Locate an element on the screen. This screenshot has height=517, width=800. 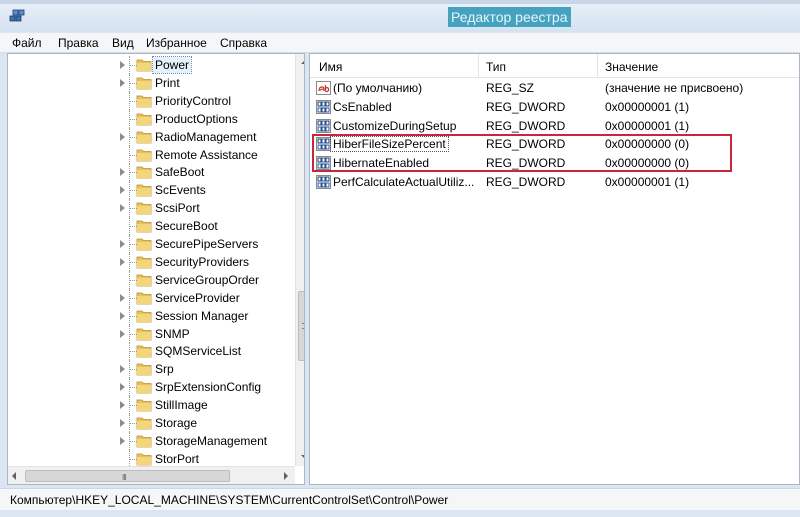
tree-item: Session Manager is located at coordinates (148, 315).